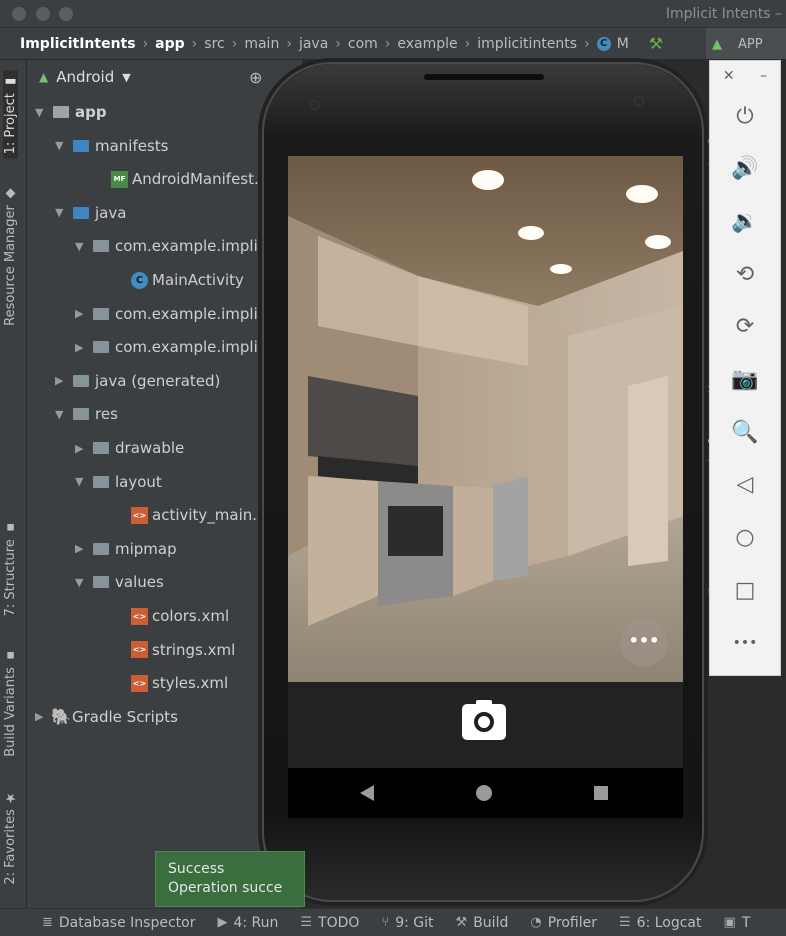  I want to click on rotate-right-button: ⟳, so click(745, 327).